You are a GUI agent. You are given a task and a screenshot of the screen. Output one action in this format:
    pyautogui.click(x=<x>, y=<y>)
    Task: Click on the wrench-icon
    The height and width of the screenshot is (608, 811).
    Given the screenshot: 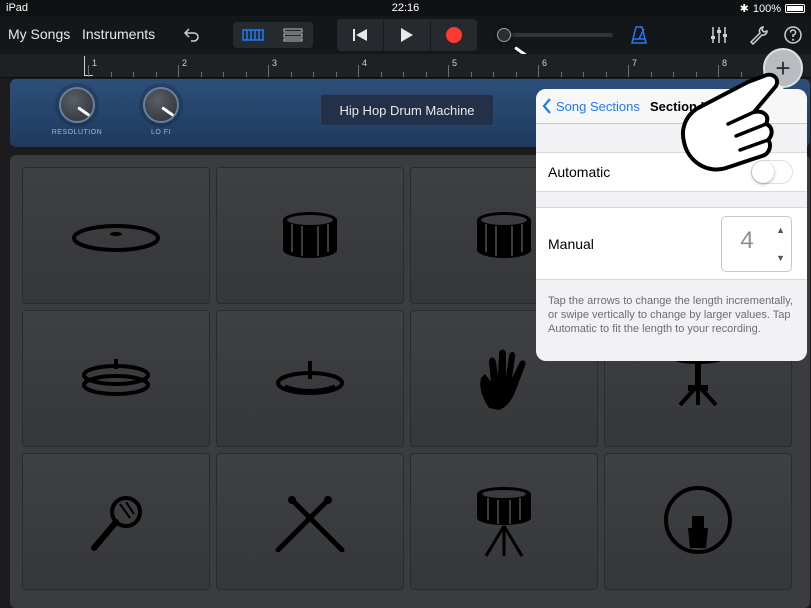 What is the action you would take?
    pyautogui.click(x=758, y=35)
    